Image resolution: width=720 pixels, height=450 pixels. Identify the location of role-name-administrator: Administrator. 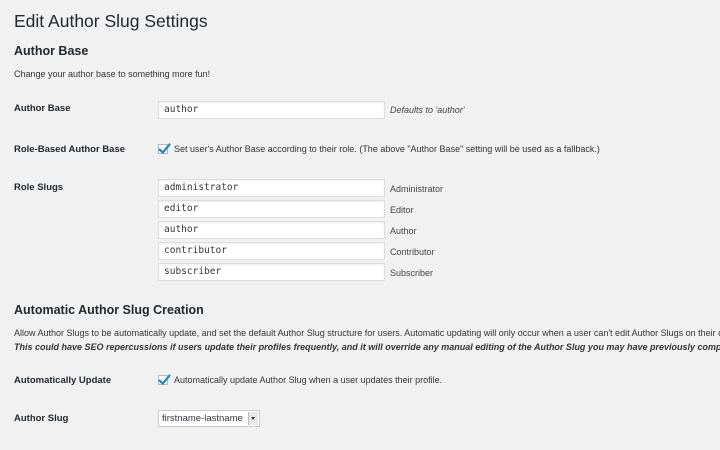
(417, 189).